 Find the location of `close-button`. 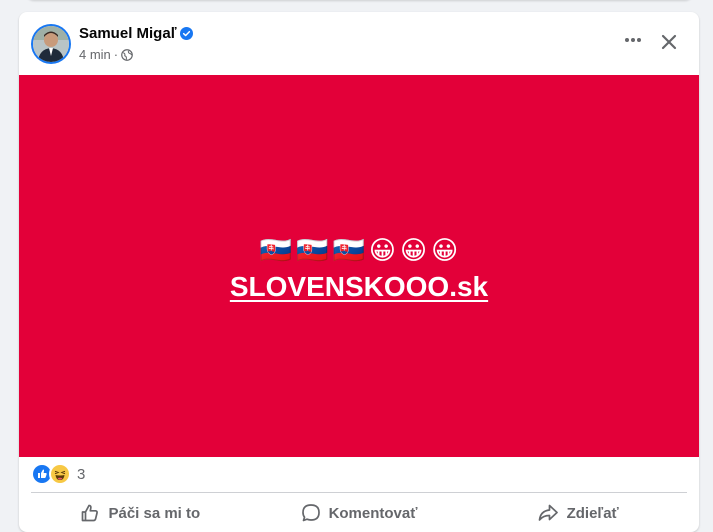

close-button is located at coordinates (669, 42).